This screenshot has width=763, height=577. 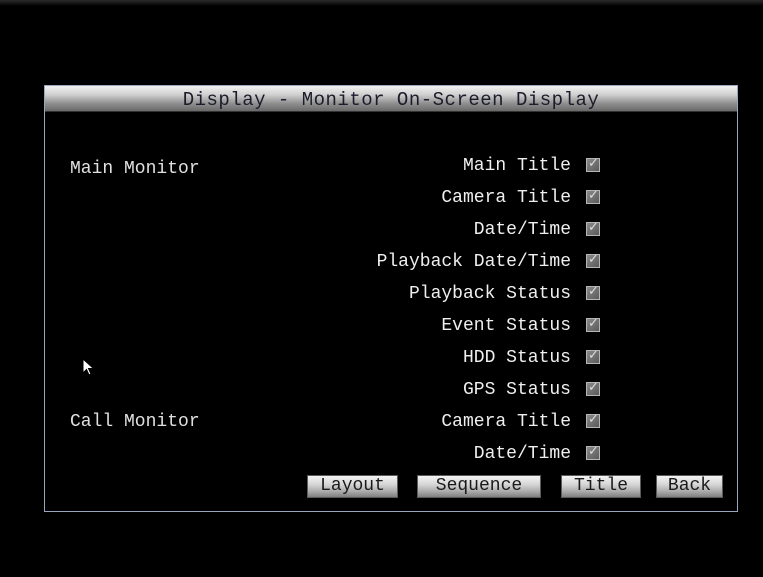 I want to click on section-main-monitor: Main Monitor, so click(x=135, y=169).